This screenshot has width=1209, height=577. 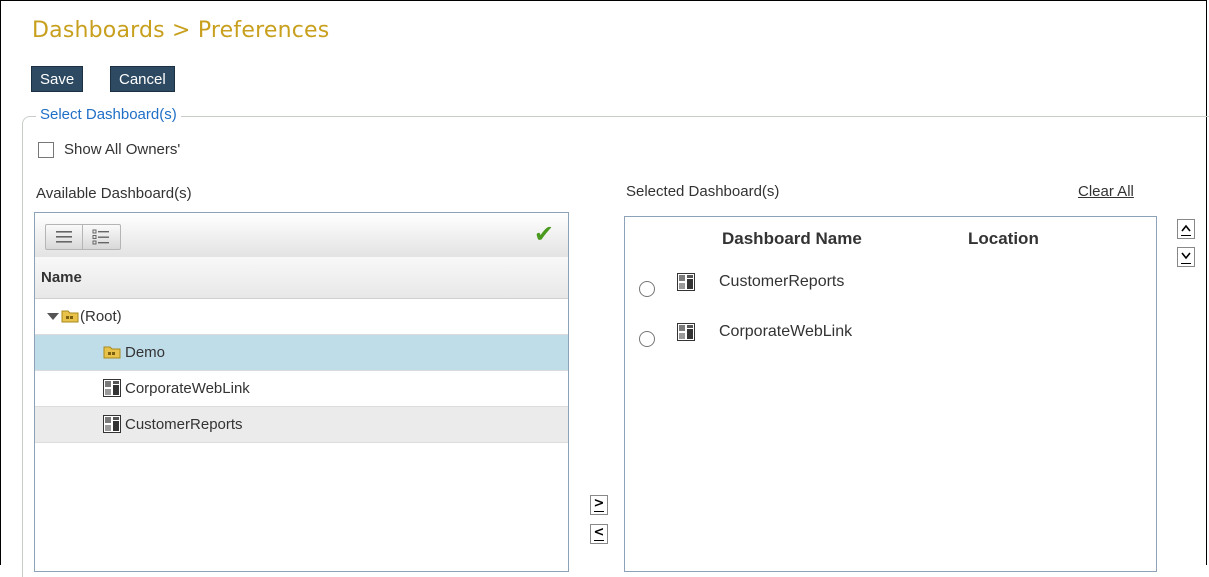 I want to click on list-view-icon, so click(x=64, y=237).